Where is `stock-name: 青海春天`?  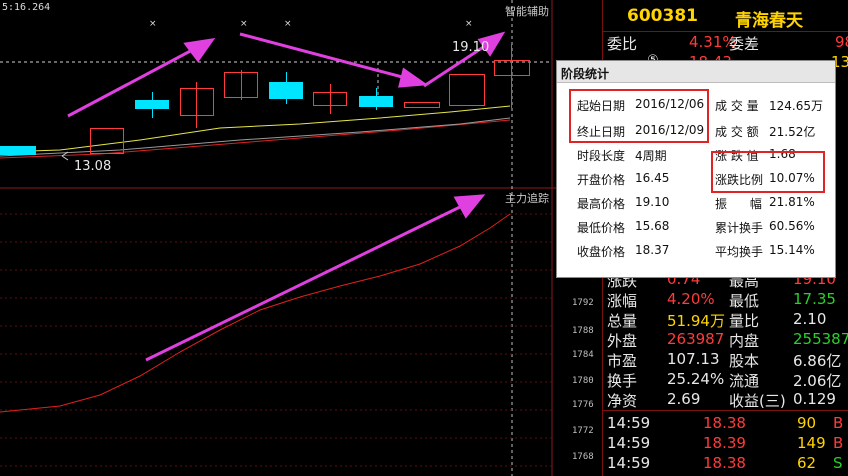 stock-name: 青海春天 is located at coordinates (769, 21).